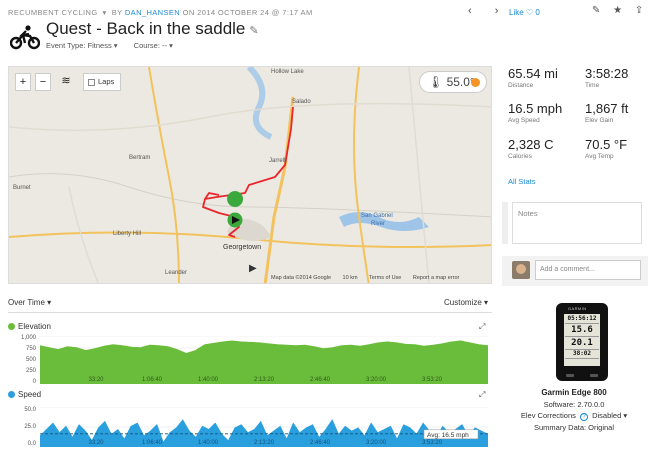 This screenshot has width=648, height=455. I want to click on svg-text: Bertram, so click(139, 158).